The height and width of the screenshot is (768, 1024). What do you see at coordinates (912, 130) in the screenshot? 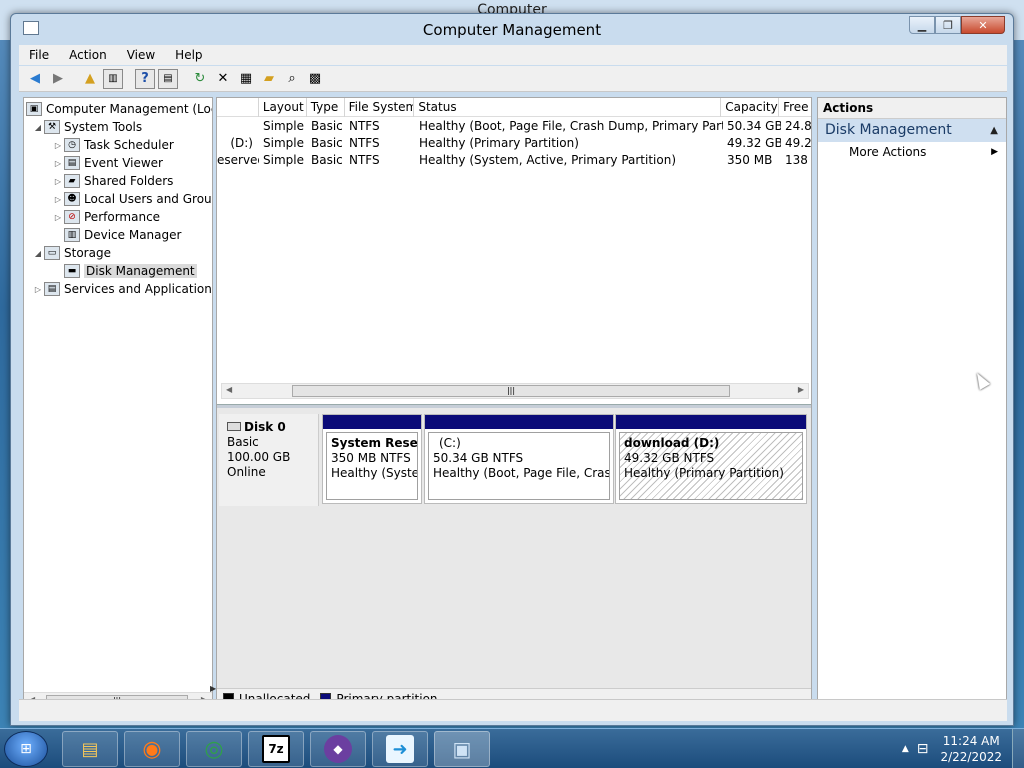
I see `actions-section-disk-management: Disk Management ▲` at bounding box center [912, 130].